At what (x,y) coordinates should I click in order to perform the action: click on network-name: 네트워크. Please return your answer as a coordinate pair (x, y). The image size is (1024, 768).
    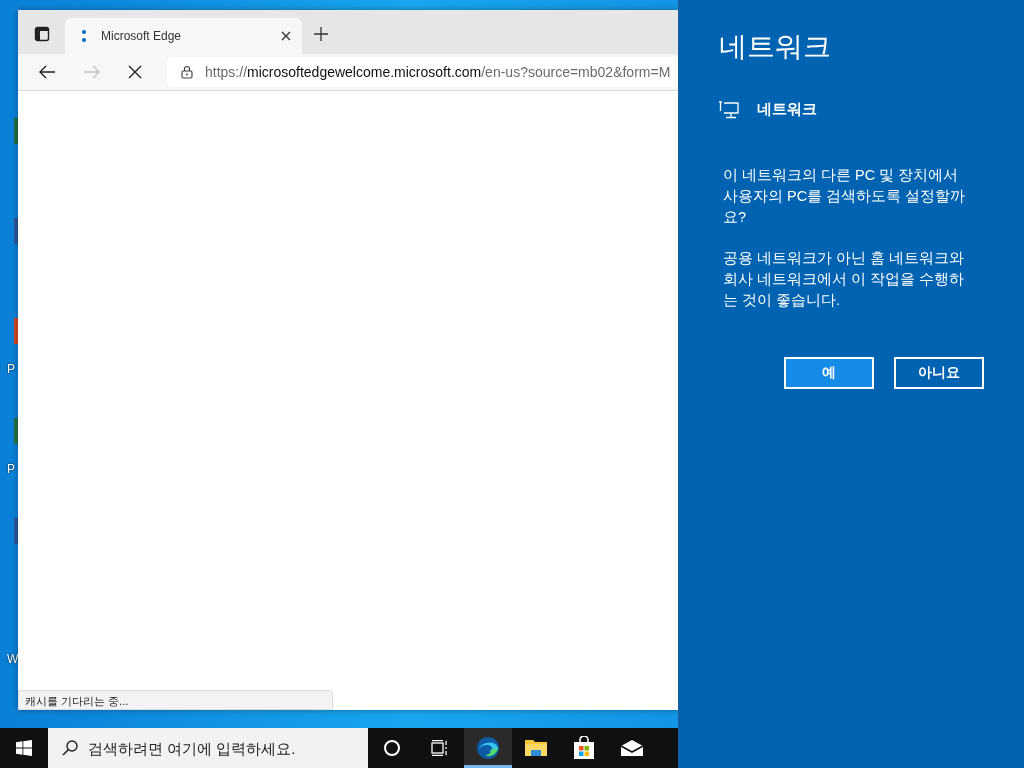
    Looking at the image, I should click on (787, 109).